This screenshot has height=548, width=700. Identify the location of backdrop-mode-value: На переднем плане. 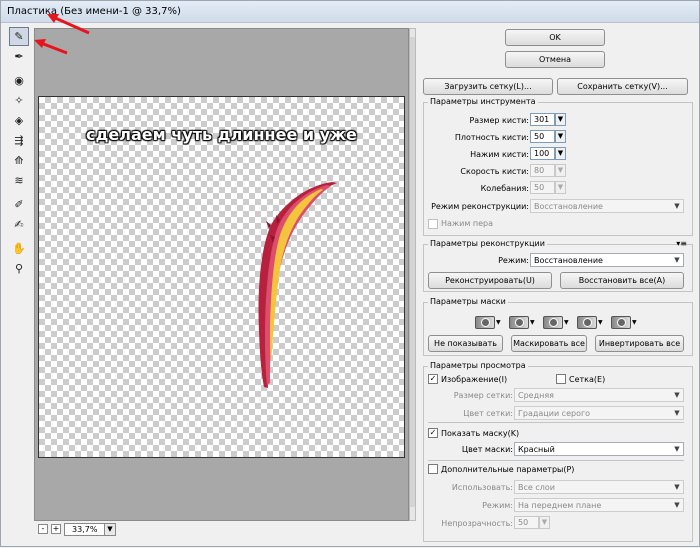
(560, 505).